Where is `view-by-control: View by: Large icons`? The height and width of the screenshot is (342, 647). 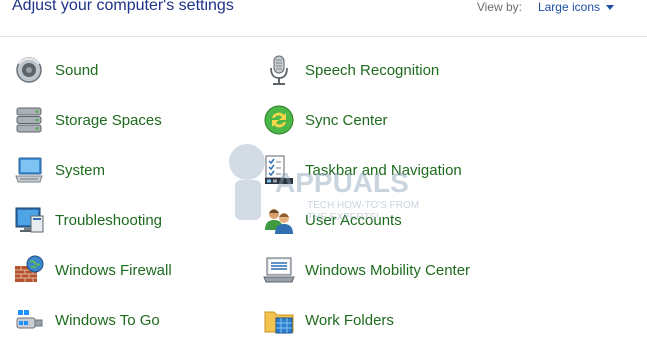
view-by-control: View by: Large icons is located at coordinates (545, 7).